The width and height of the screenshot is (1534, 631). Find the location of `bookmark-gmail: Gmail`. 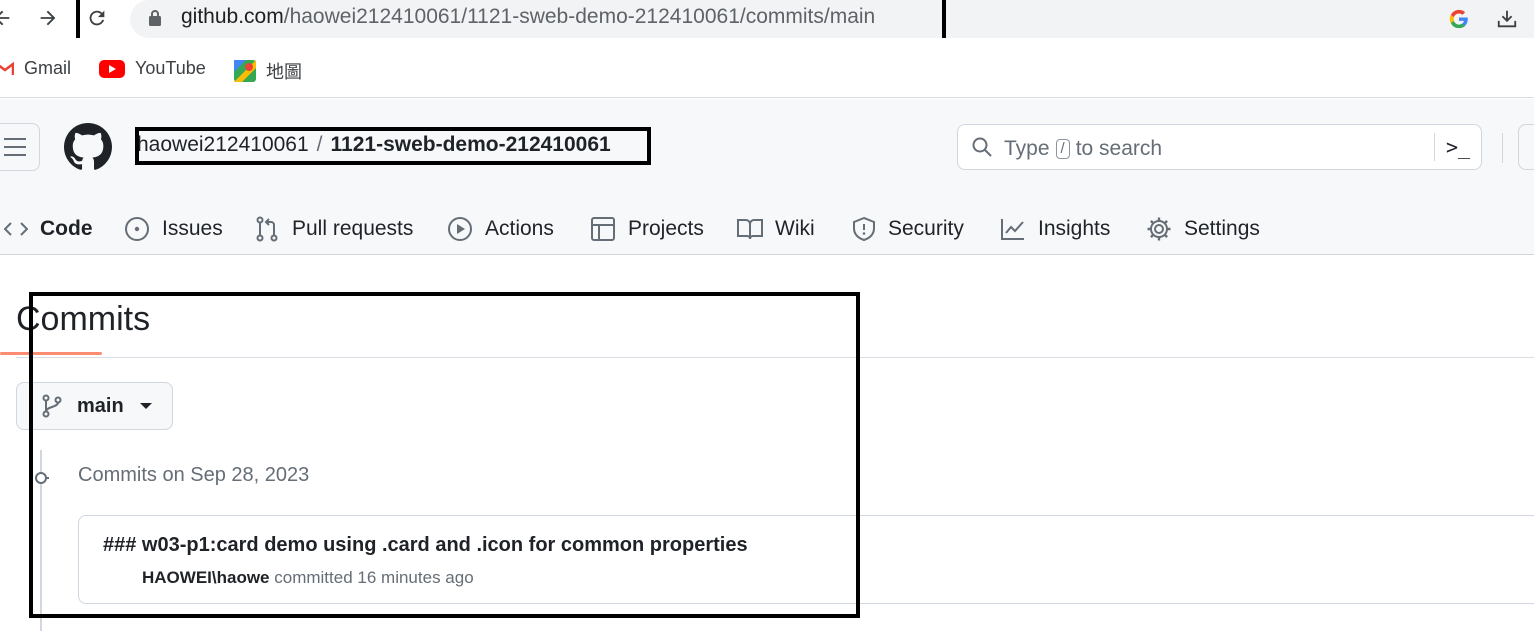

bookmark-gmail: Gmail is located at coordinates (35, 68).